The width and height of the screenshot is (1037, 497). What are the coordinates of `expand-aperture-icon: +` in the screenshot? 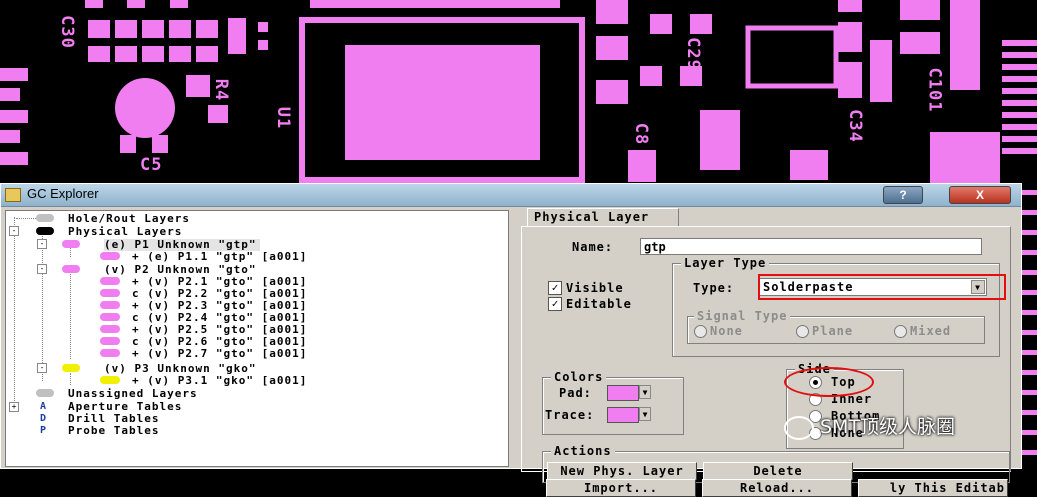 It's located at (14, 407).